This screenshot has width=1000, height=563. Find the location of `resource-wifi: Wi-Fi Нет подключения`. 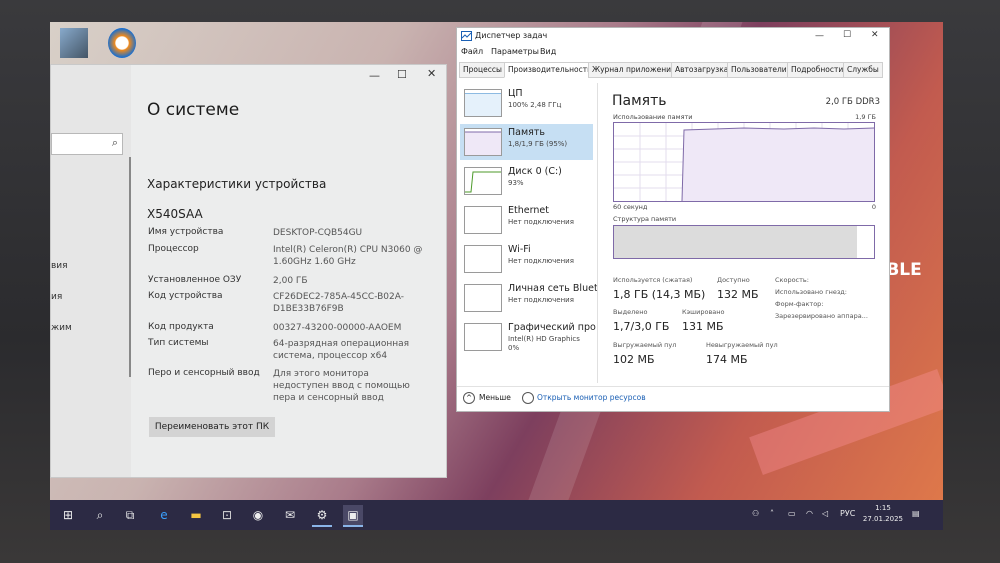

resource-wifi: Wi-Fi Нет подключения is located at coordinates (526, 259).